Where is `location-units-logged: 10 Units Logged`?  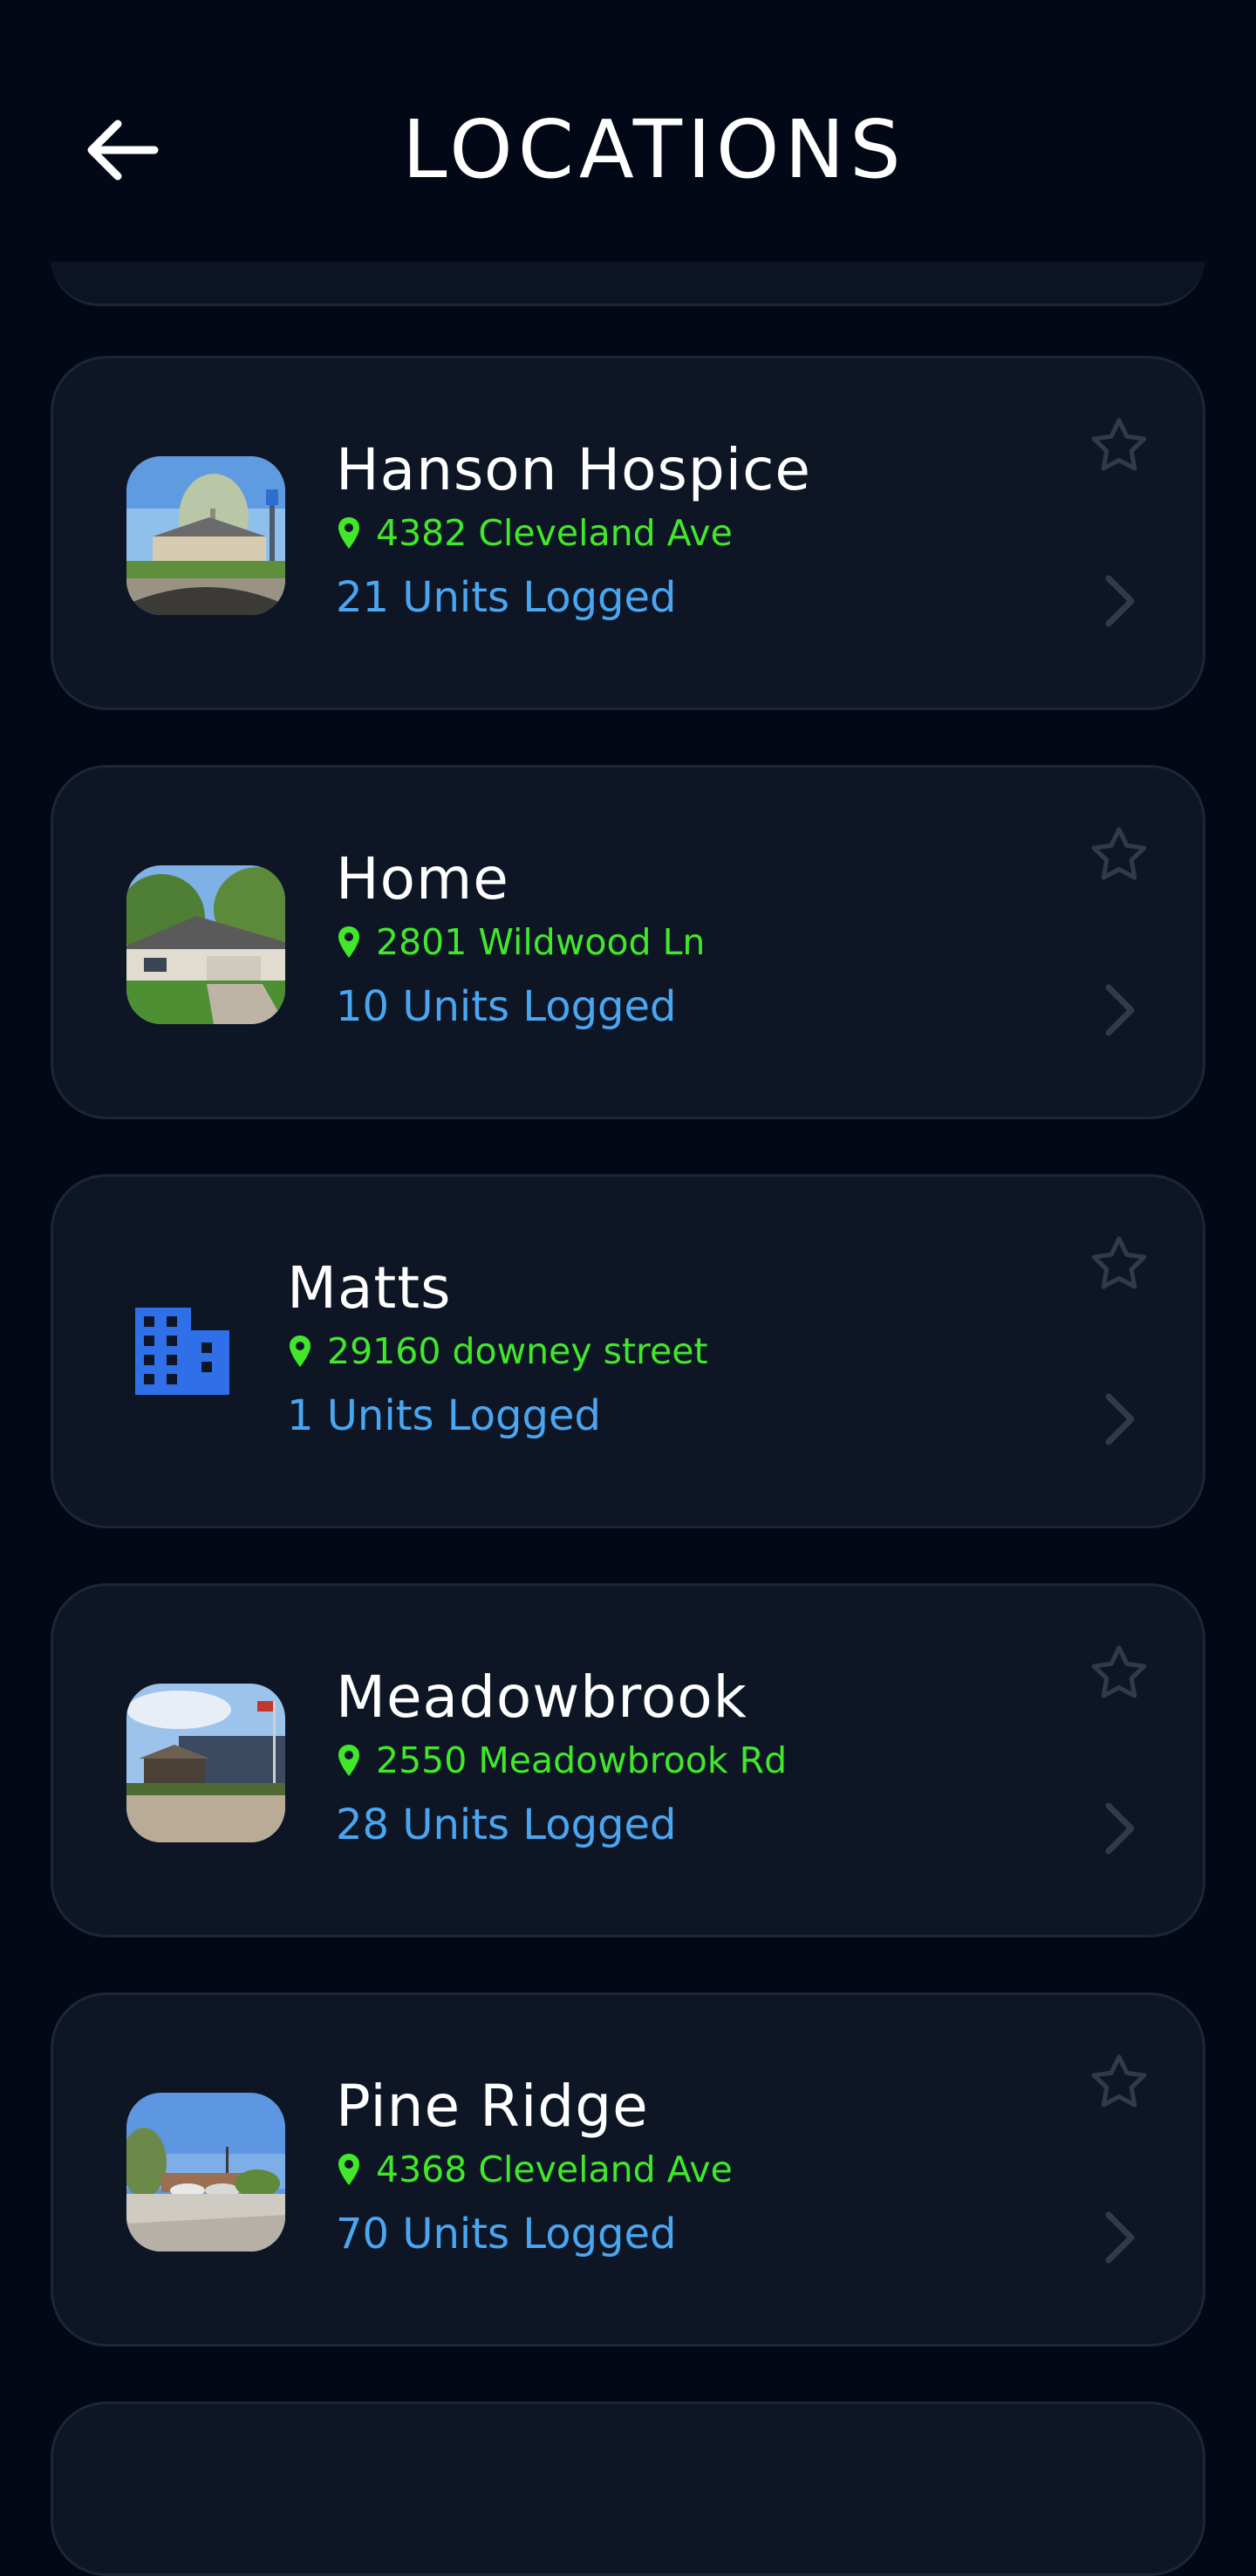 location-units-logged: 10 Units Logged is located at coordinates (506, 1006).